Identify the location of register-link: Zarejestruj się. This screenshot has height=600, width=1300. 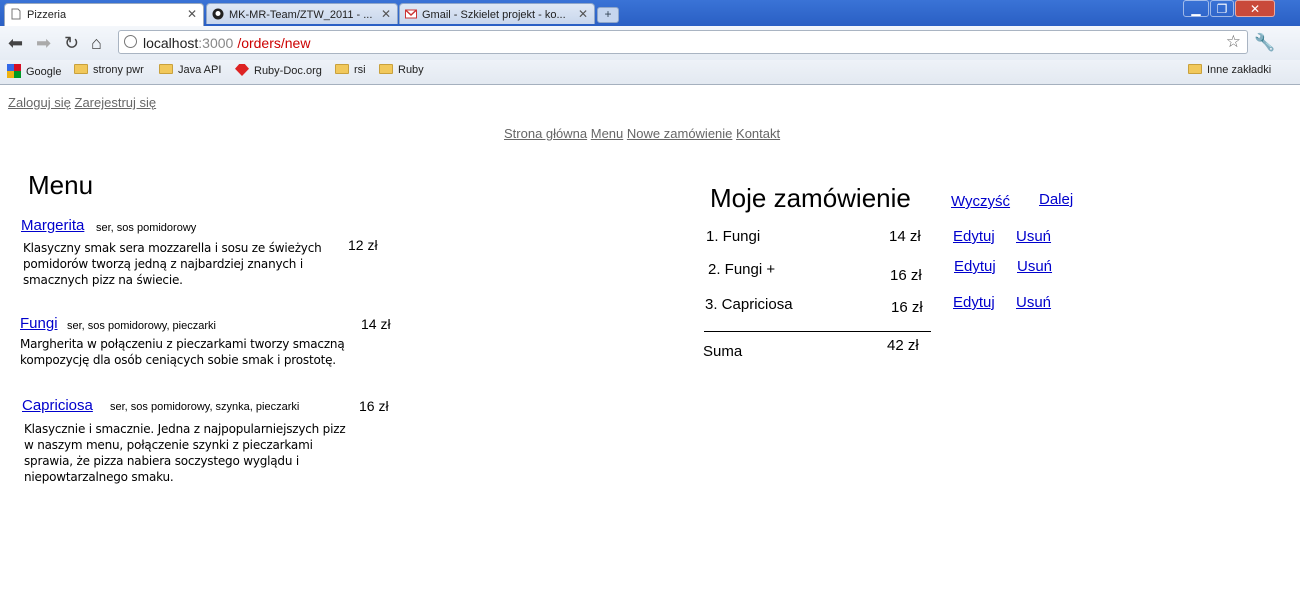
(116, 102).